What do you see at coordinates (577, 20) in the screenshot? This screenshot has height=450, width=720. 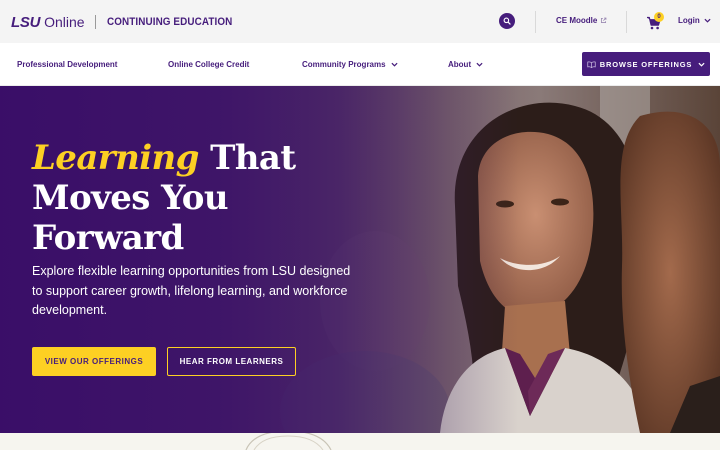 I see `ce-moodle-label: CE Moodle` at bounding box center [577, 20].